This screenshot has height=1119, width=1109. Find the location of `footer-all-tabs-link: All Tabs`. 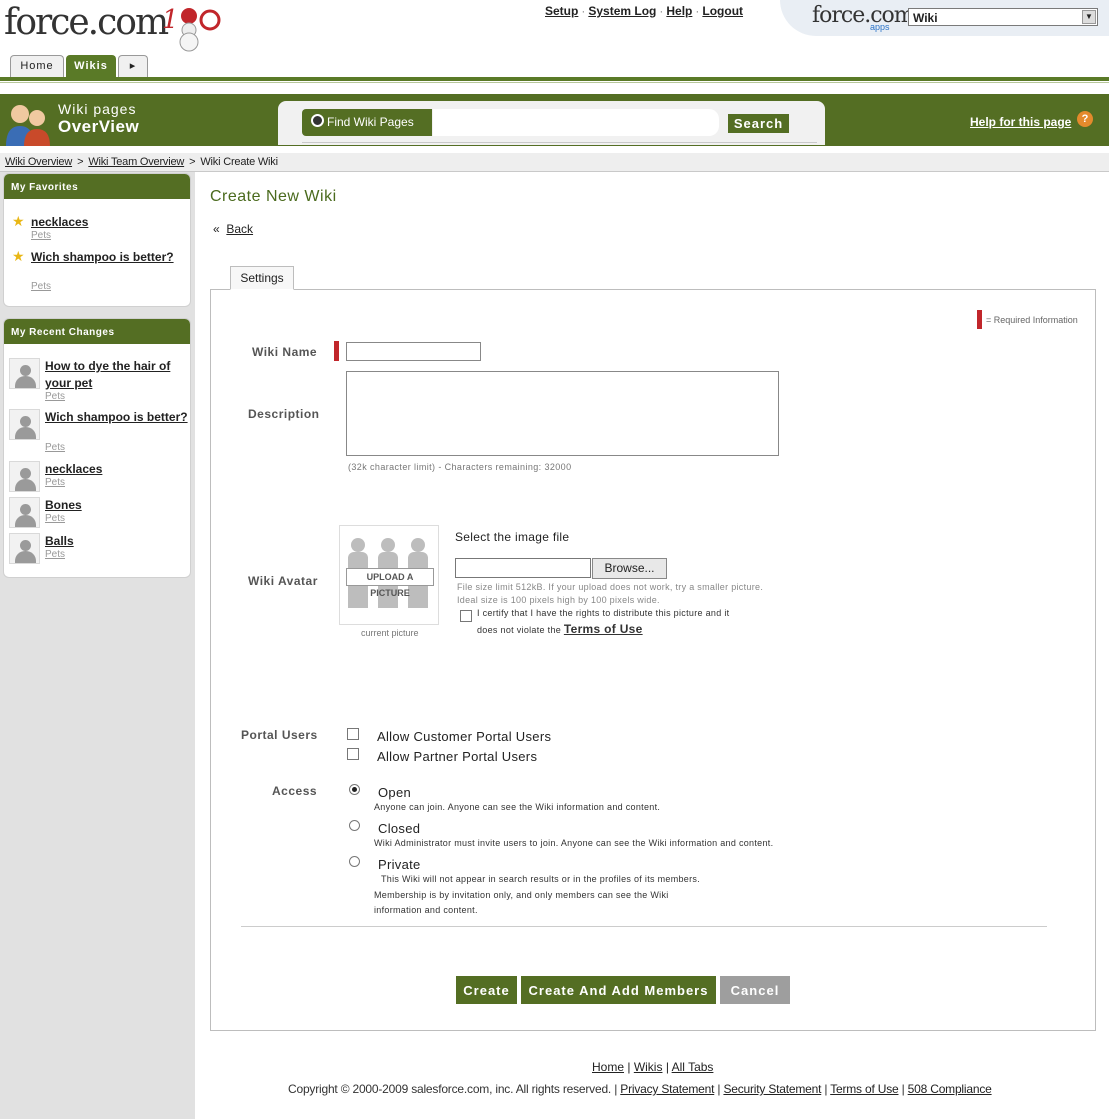

footer-all-tabs-link: All Tabs is located at coordinates (693, 1067).